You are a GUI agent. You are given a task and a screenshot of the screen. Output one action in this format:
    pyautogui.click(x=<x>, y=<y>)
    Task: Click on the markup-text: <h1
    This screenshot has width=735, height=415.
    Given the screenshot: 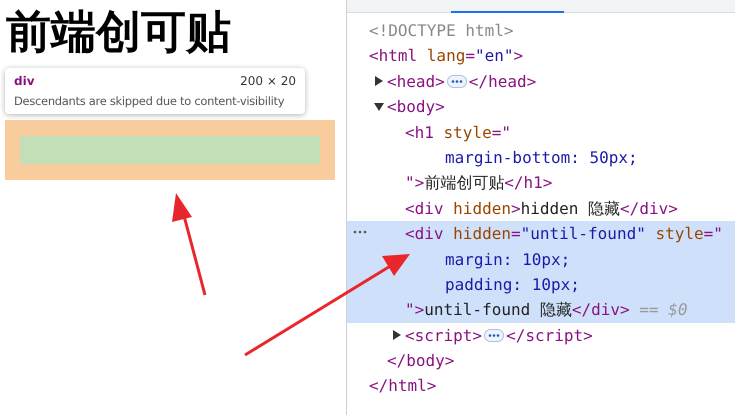 What is the action you would take?
    pyautogui.click(x=420, y=133)
    